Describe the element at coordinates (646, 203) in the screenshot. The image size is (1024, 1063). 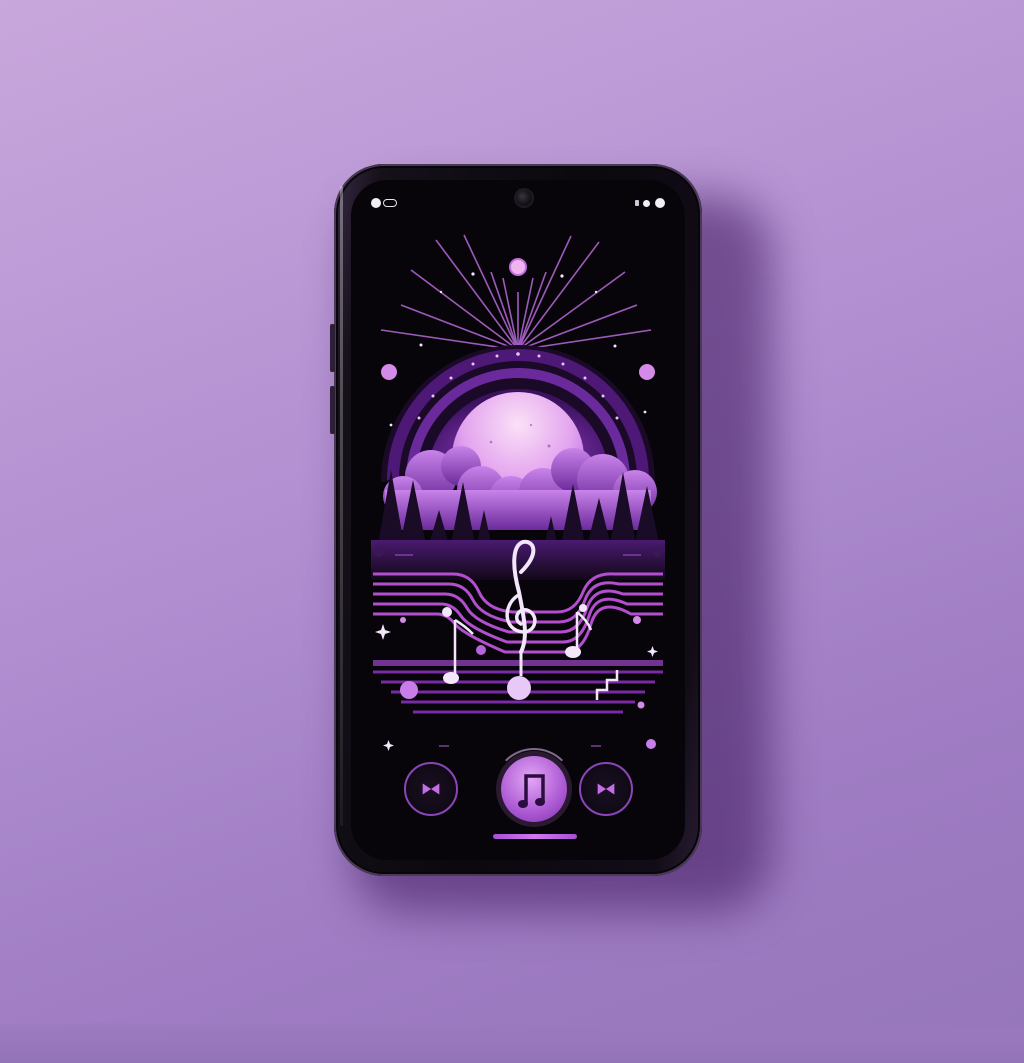
I see `wifi-dot-icon` at that location.